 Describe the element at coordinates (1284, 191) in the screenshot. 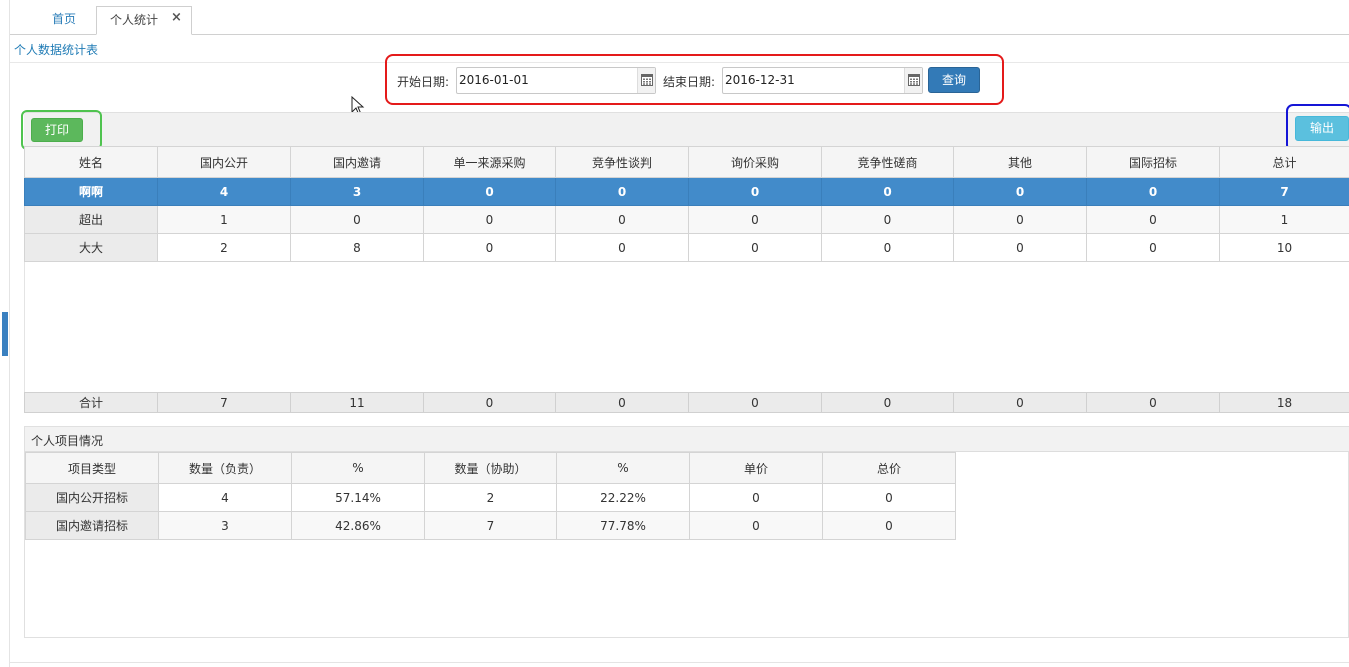

I see `table-cell: 7` at that location.